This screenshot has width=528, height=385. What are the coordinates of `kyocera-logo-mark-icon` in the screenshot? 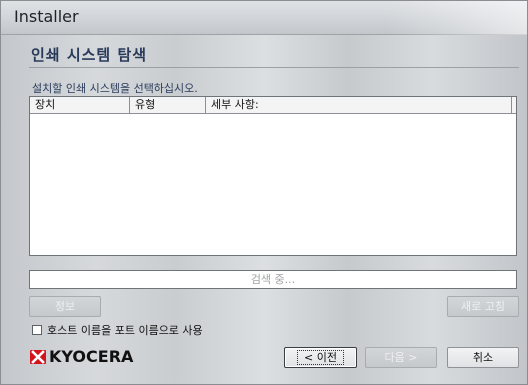 It's located at (38, 356).